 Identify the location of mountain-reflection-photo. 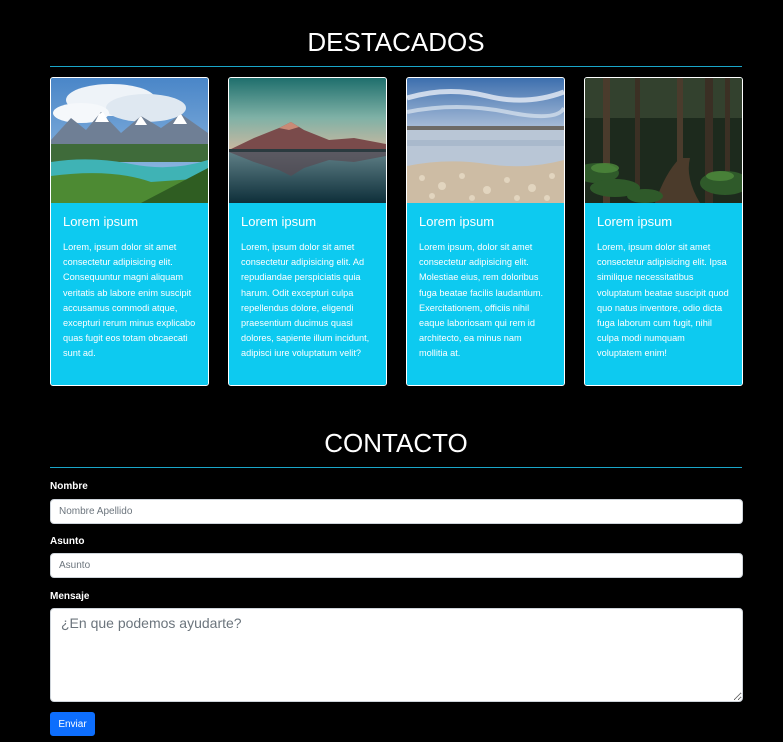
(307, 140).